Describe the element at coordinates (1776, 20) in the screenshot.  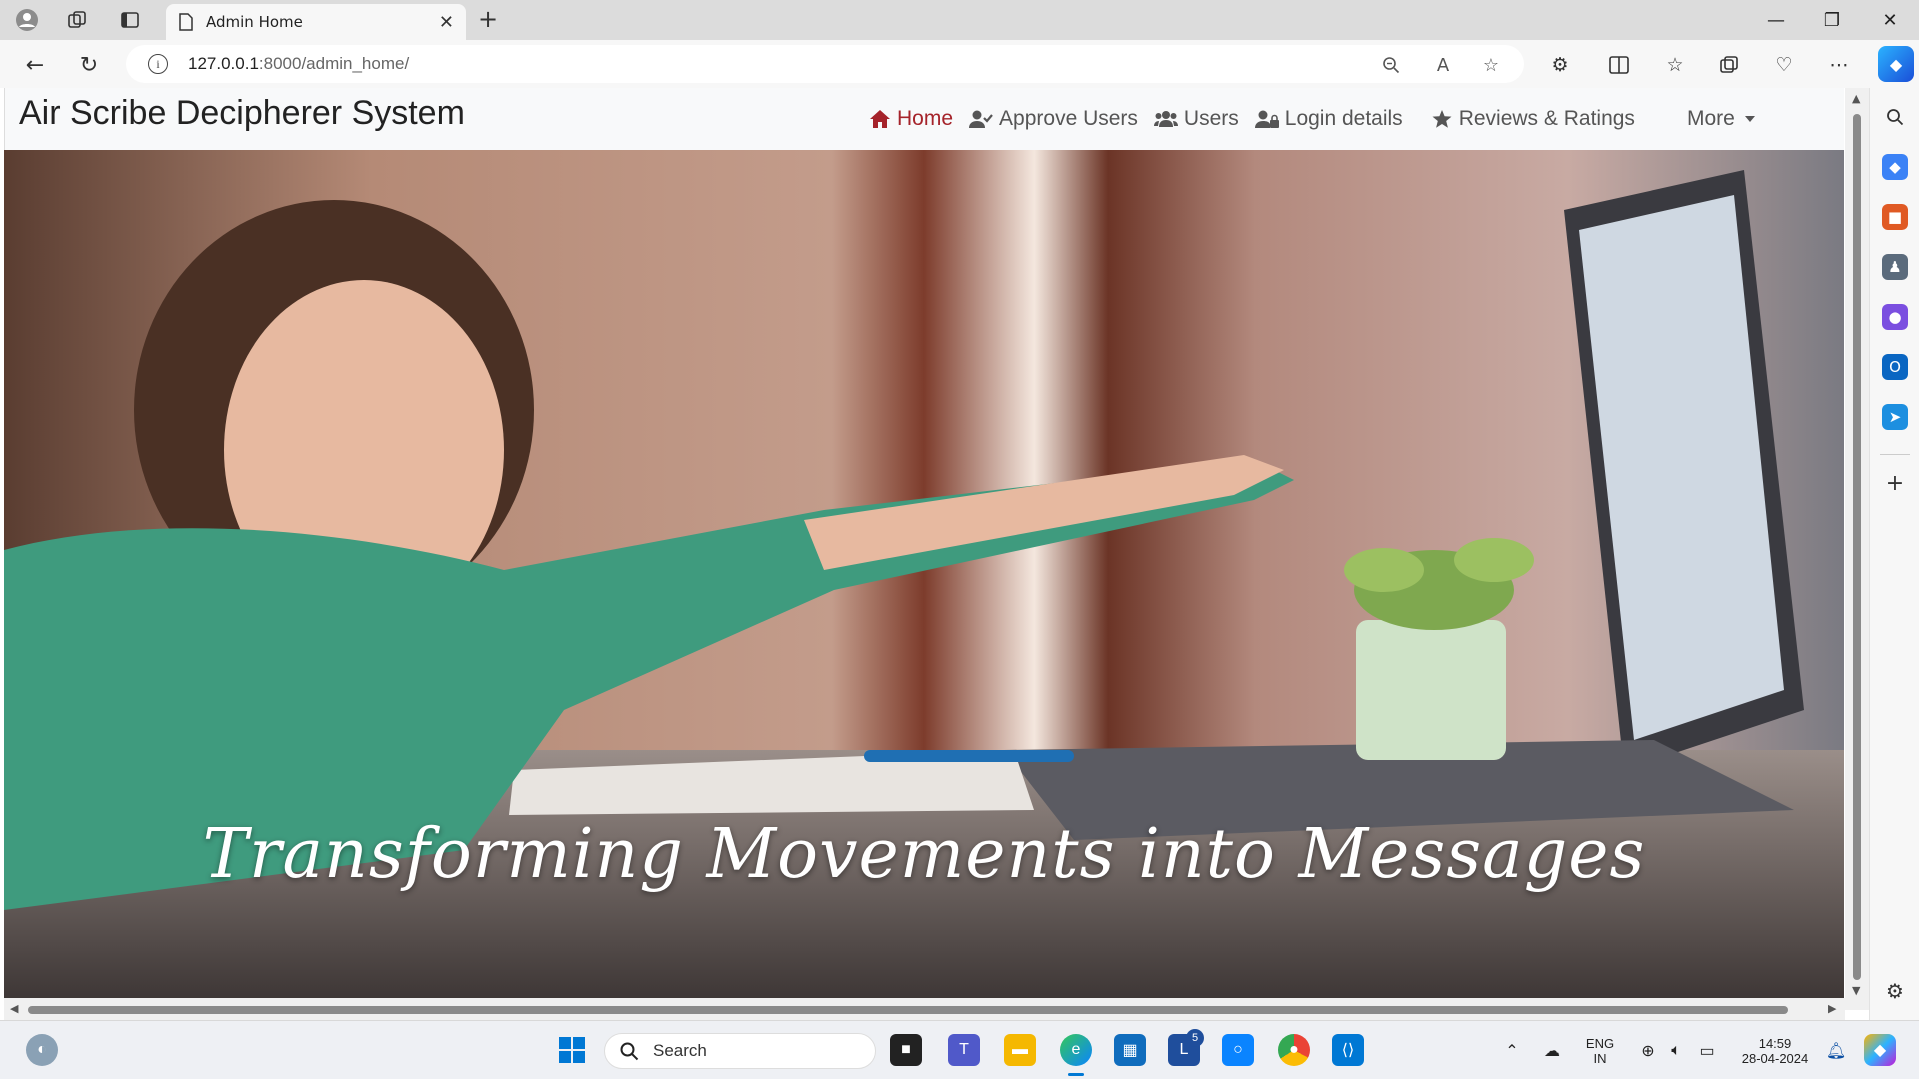
I see `minimize-icon: —` at that location.